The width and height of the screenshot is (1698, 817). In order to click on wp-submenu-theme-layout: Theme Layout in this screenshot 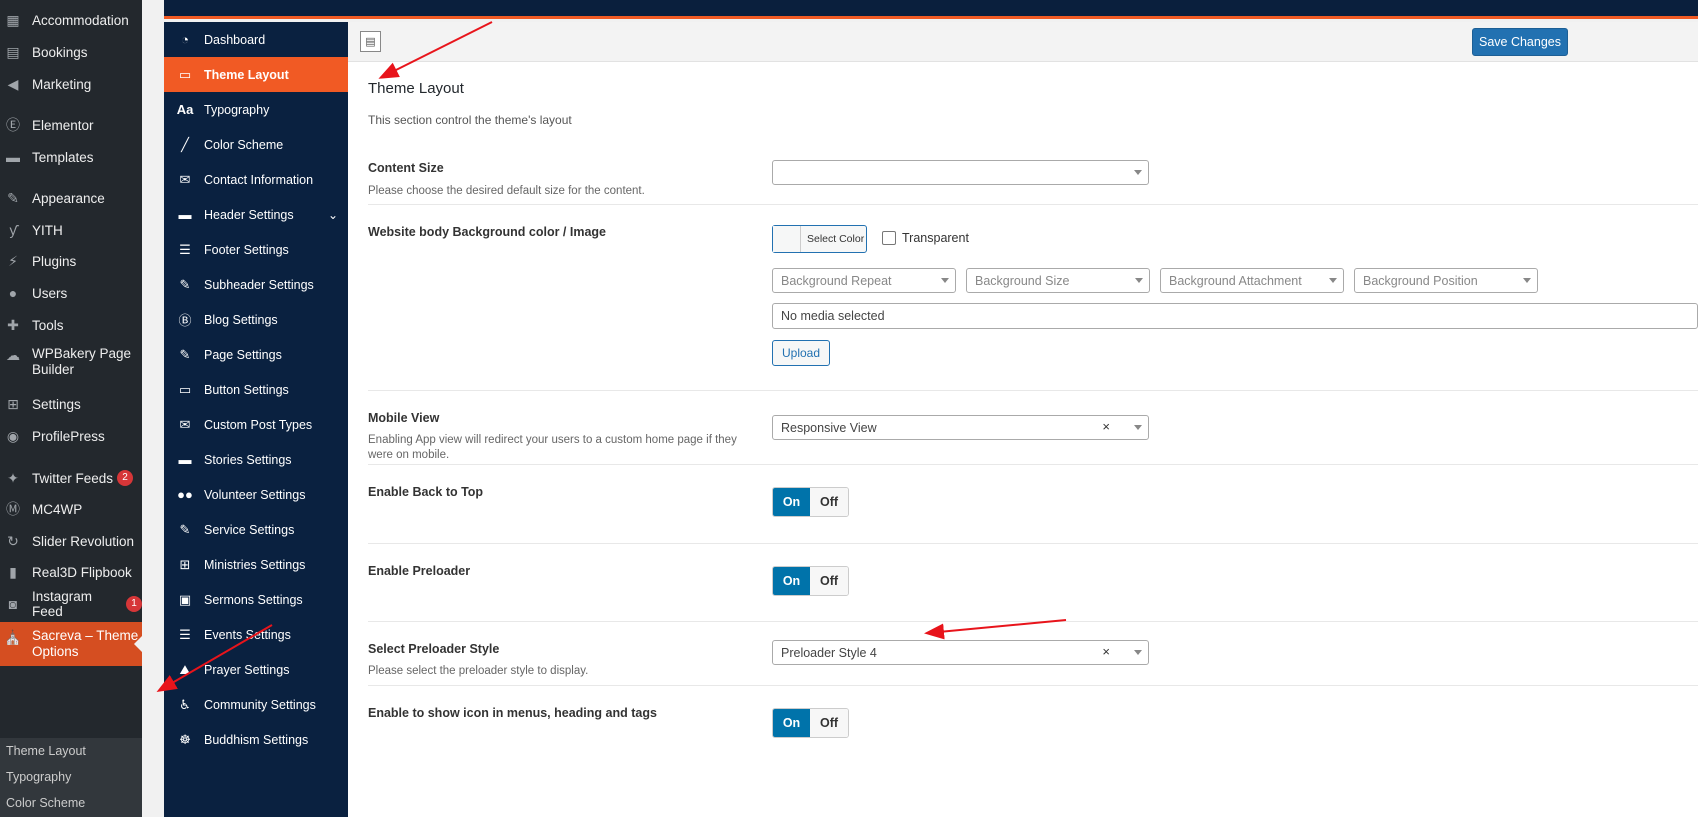, I will do `click(71, 751)`.